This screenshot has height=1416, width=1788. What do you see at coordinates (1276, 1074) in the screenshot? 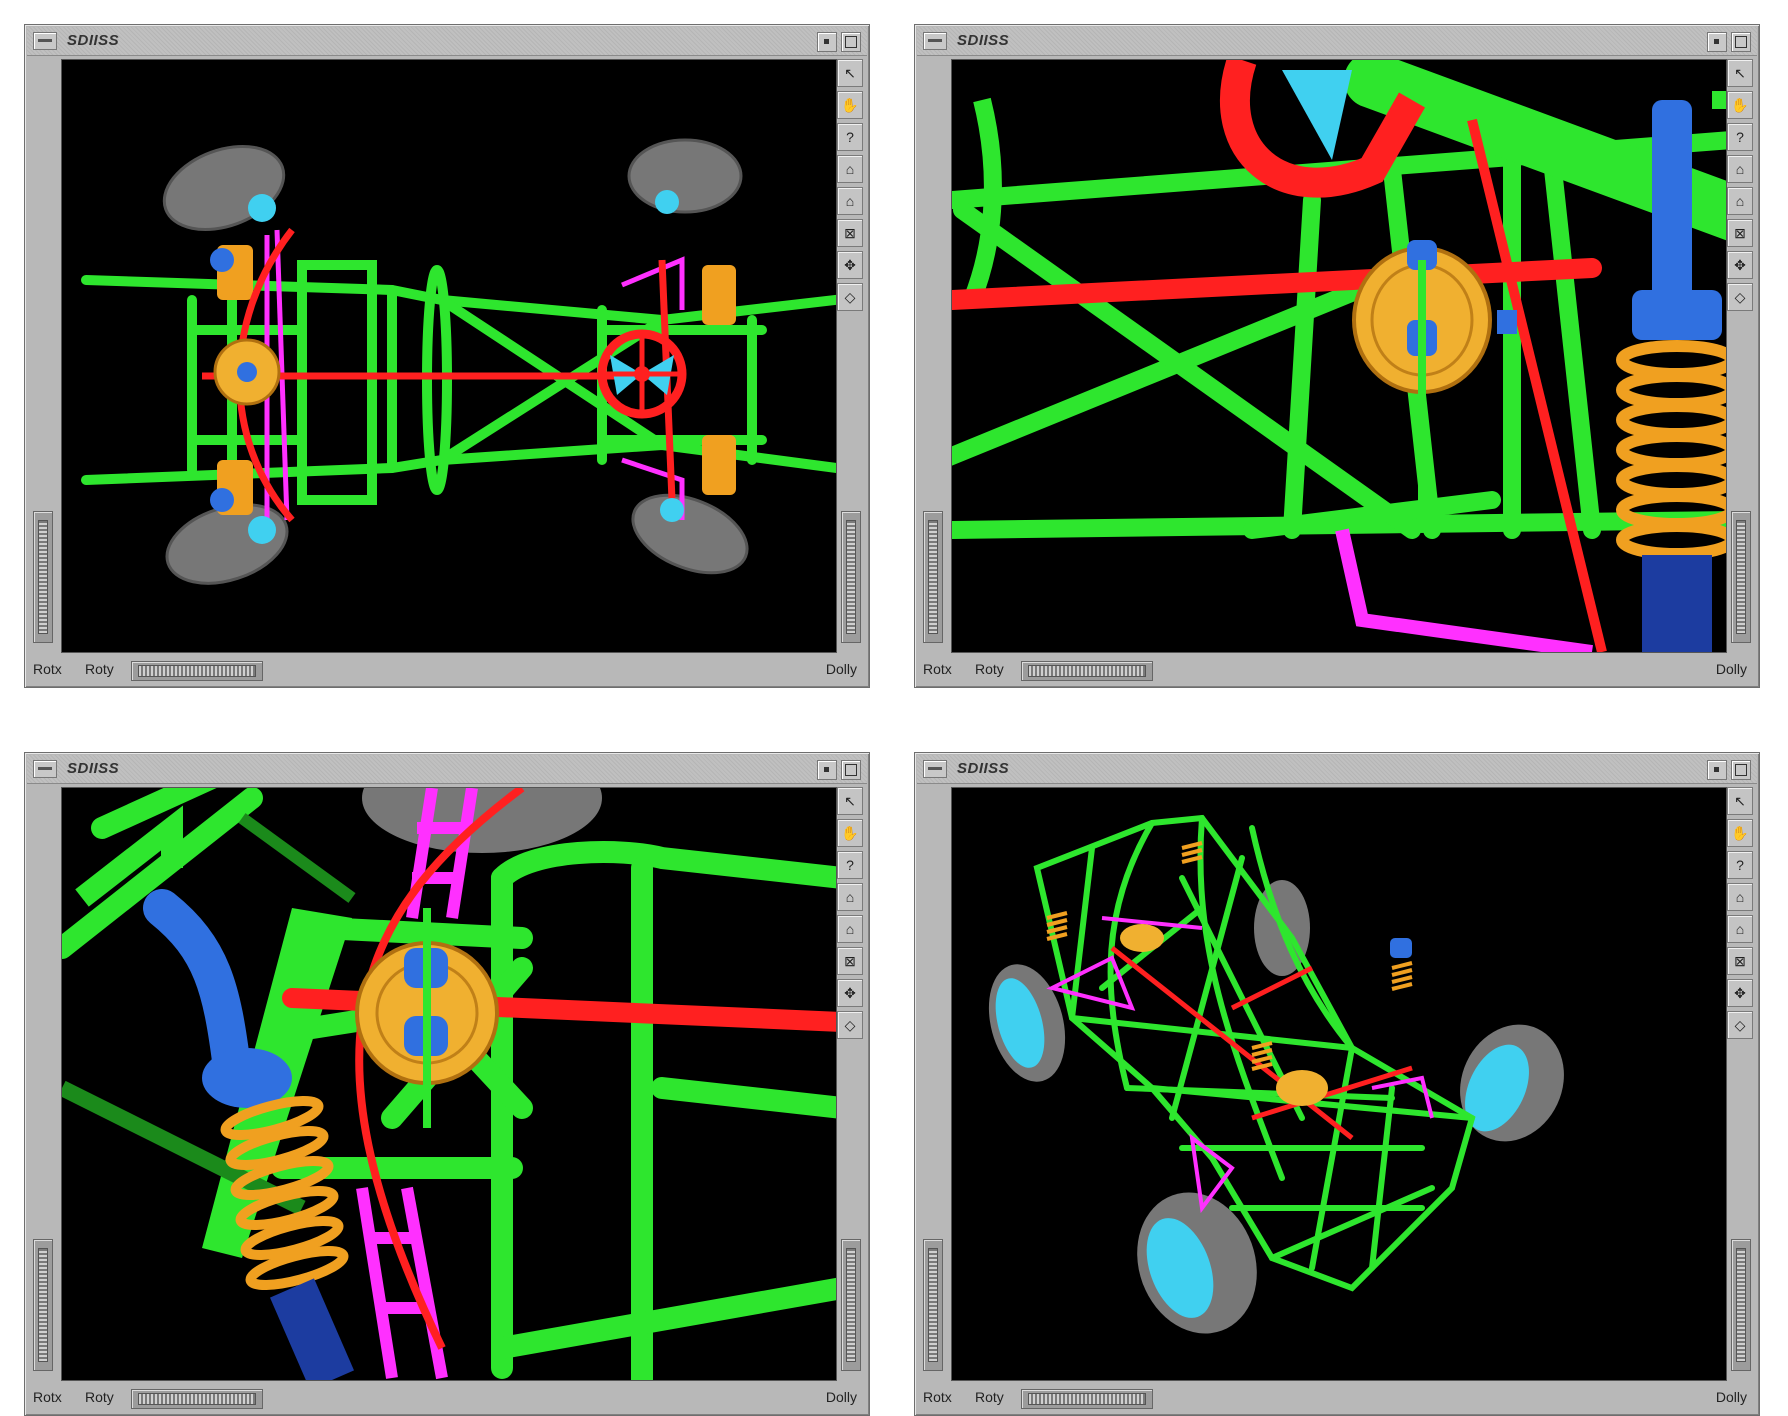
I see `roll-cage-perspective-view` at bounding box center [1276, 1074].